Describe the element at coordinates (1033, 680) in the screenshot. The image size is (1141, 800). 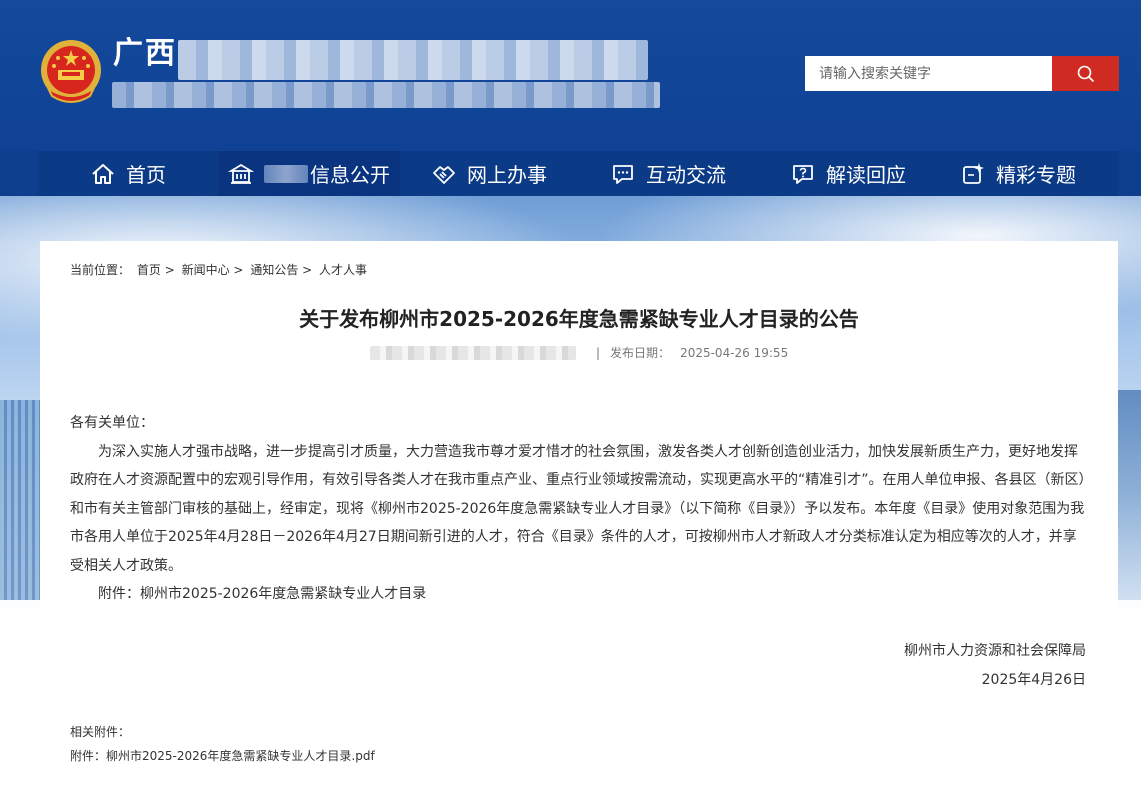
I see `signature-date: 2025年4月26日` at that location.